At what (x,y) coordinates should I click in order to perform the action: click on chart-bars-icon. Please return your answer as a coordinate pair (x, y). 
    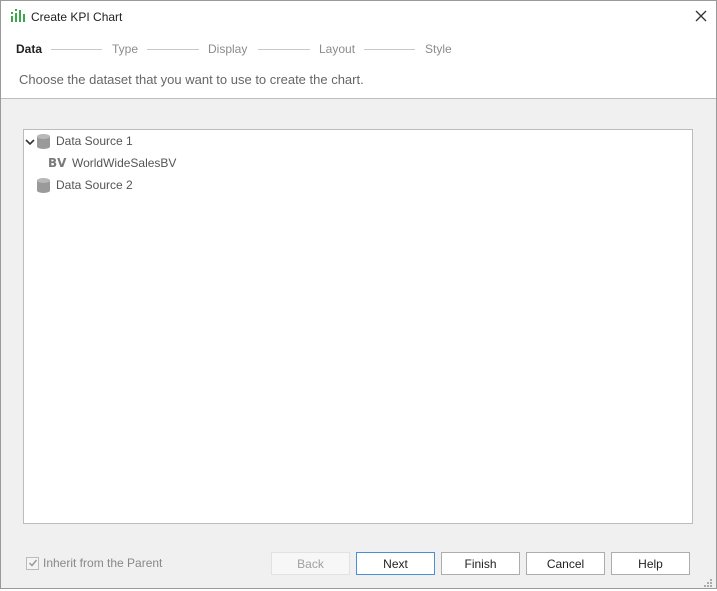
    Looking at the image, I should click on (18, 16).